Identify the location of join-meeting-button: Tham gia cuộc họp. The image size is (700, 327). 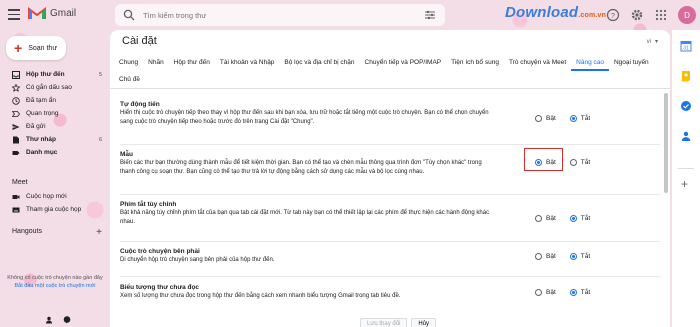
(55, 209).